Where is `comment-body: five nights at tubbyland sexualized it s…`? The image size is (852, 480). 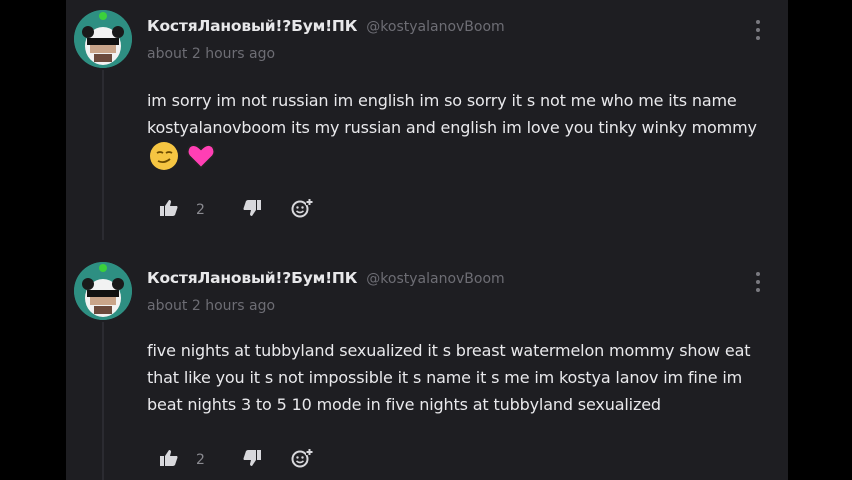
comment-body: five nights at tubbyland sexualized it s… is located at coordinates (462, 377).